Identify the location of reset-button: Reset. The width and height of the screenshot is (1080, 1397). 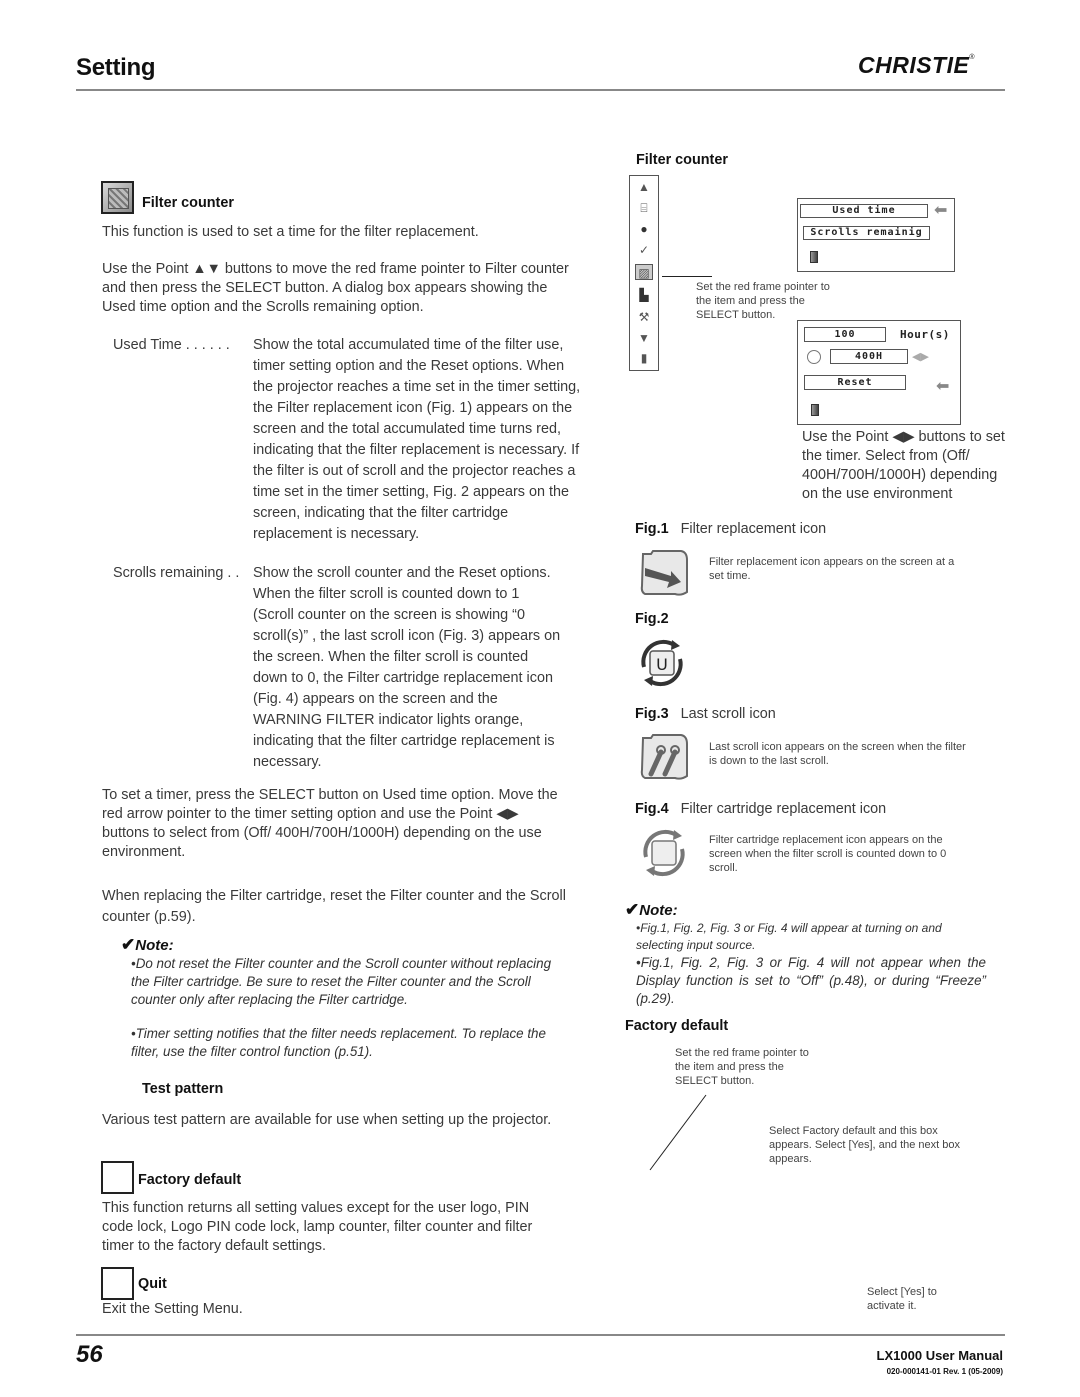
(855, 382).